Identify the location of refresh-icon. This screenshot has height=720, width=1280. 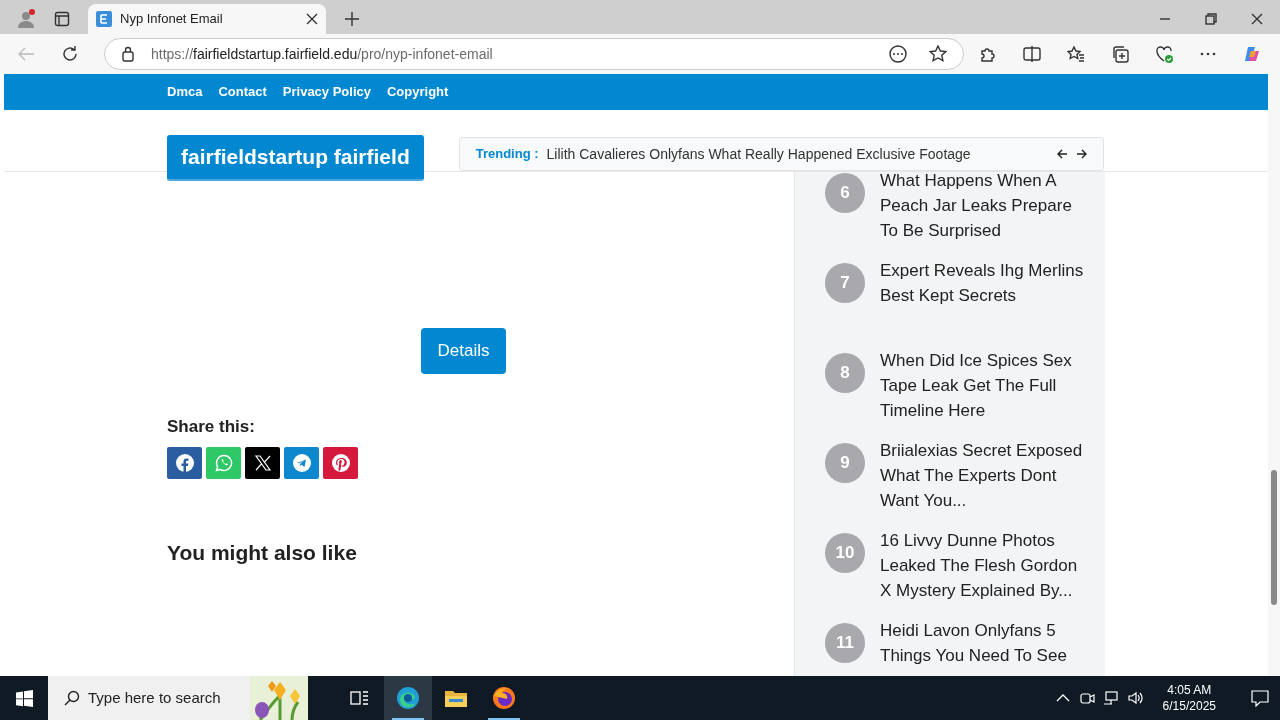
(70, 54).